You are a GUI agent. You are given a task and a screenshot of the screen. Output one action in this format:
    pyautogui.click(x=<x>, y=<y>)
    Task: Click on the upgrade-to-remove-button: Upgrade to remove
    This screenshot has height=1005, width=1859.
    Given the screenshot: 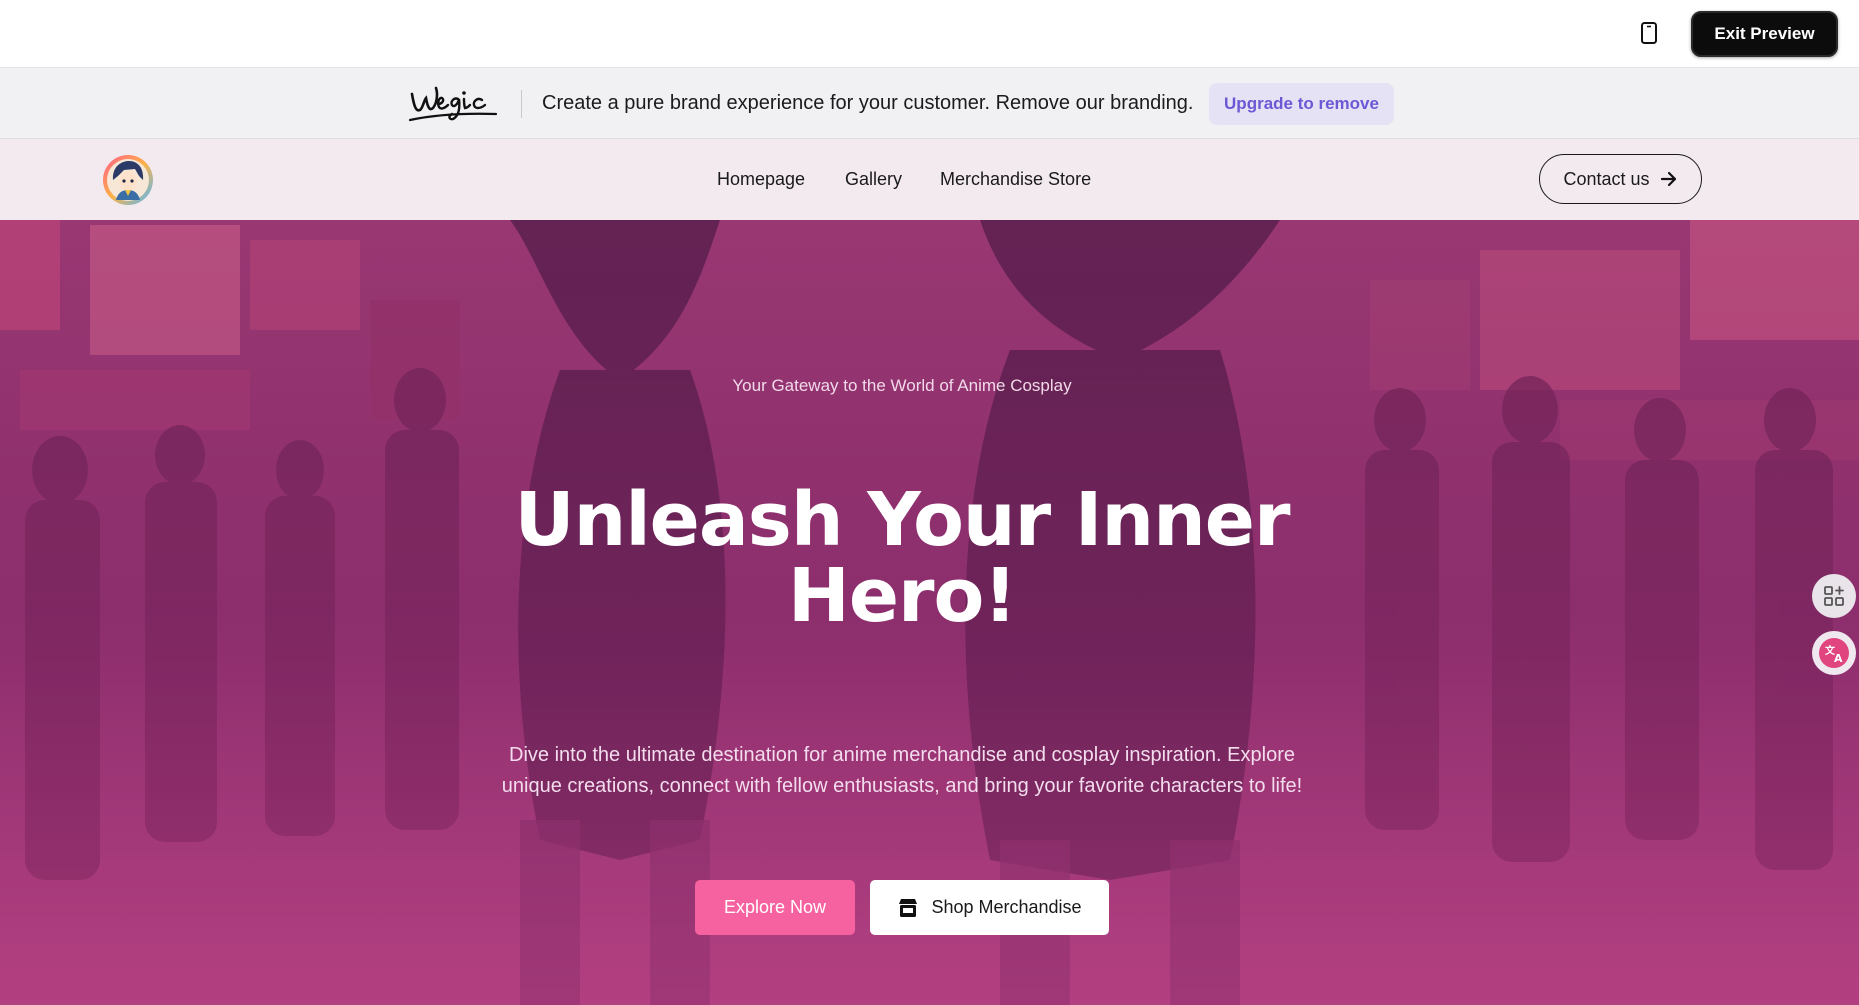 What is the action you would take?
    pyautogui.click(x=1301, y=104)
    